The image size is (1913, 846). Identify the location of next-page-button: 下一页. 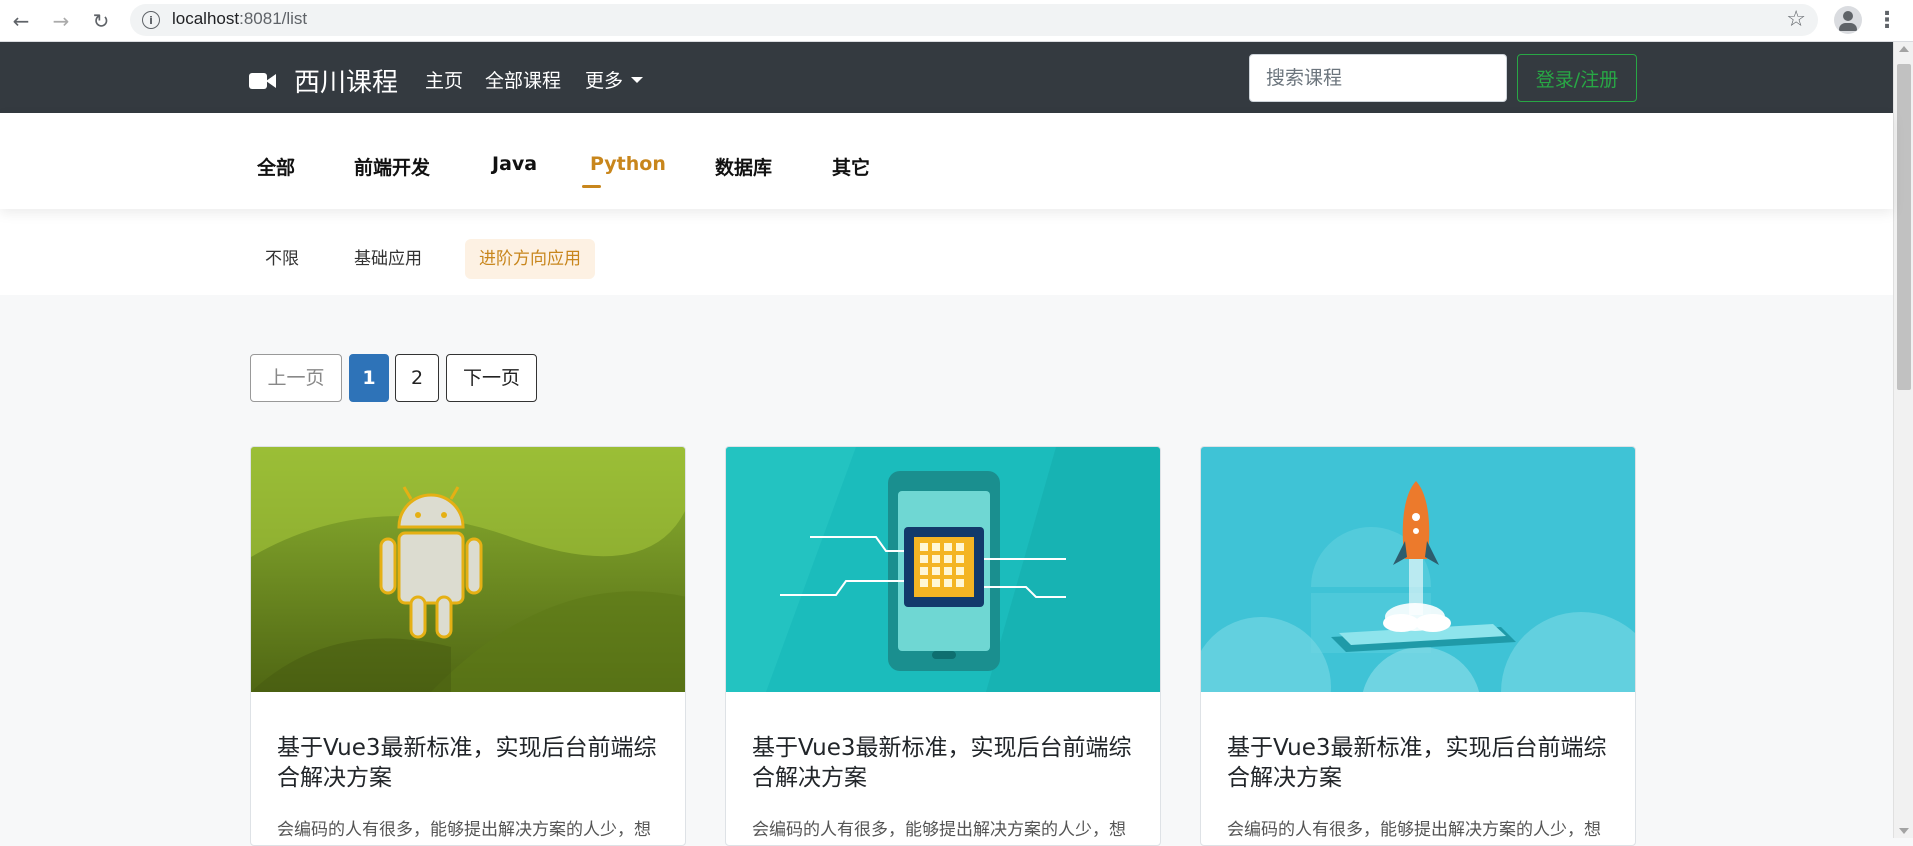
(491, 378).